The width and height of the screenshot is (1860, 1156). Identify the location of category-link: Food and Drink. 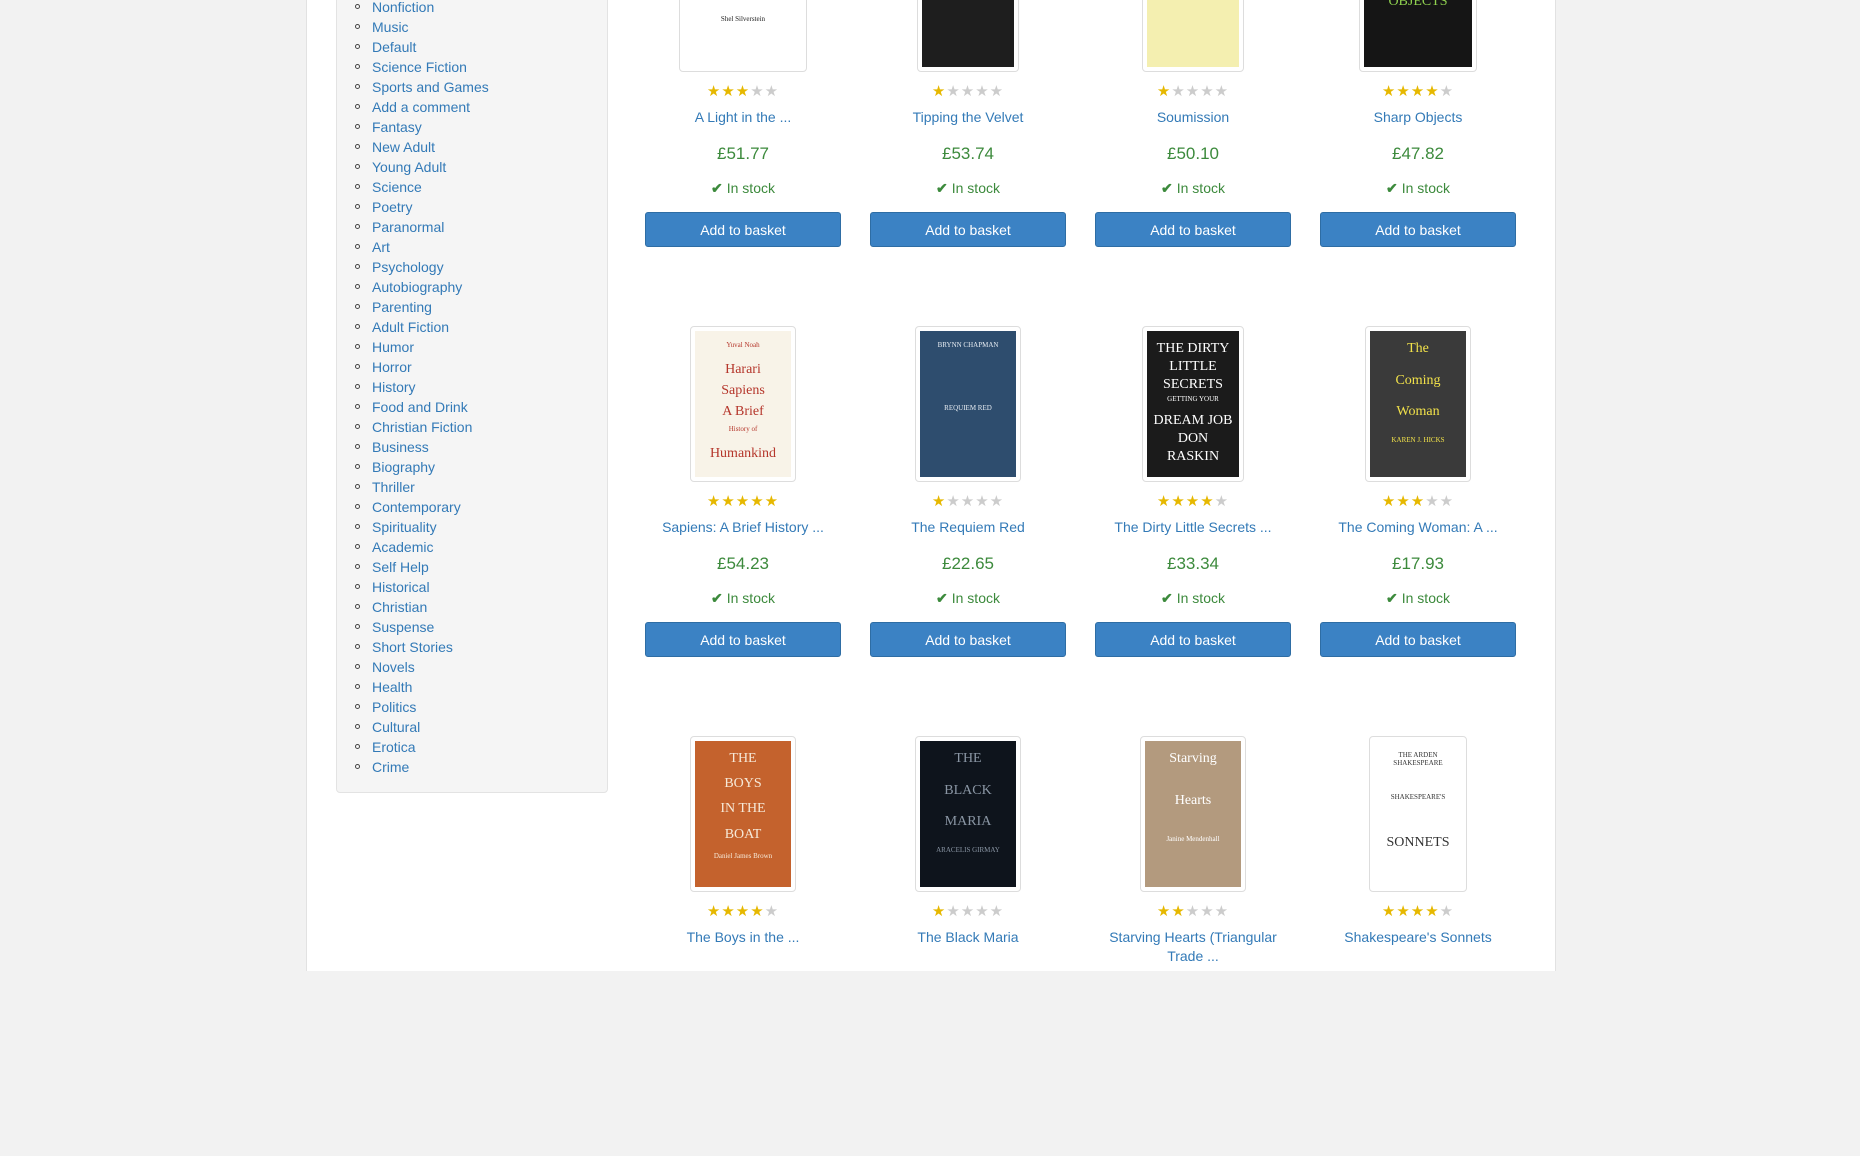
(420, 407).